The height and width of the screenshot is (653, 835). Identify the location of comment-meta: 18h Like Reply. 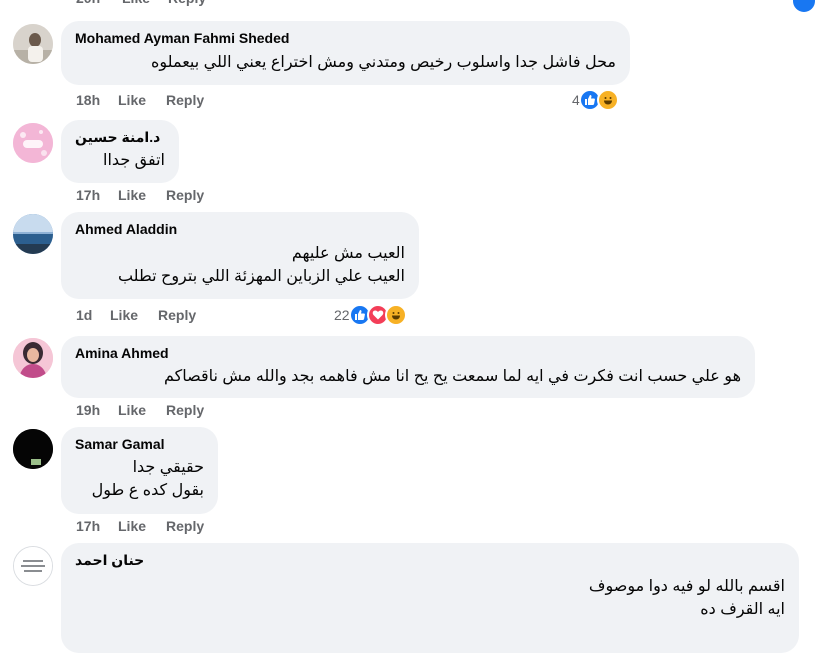
(176, 100).